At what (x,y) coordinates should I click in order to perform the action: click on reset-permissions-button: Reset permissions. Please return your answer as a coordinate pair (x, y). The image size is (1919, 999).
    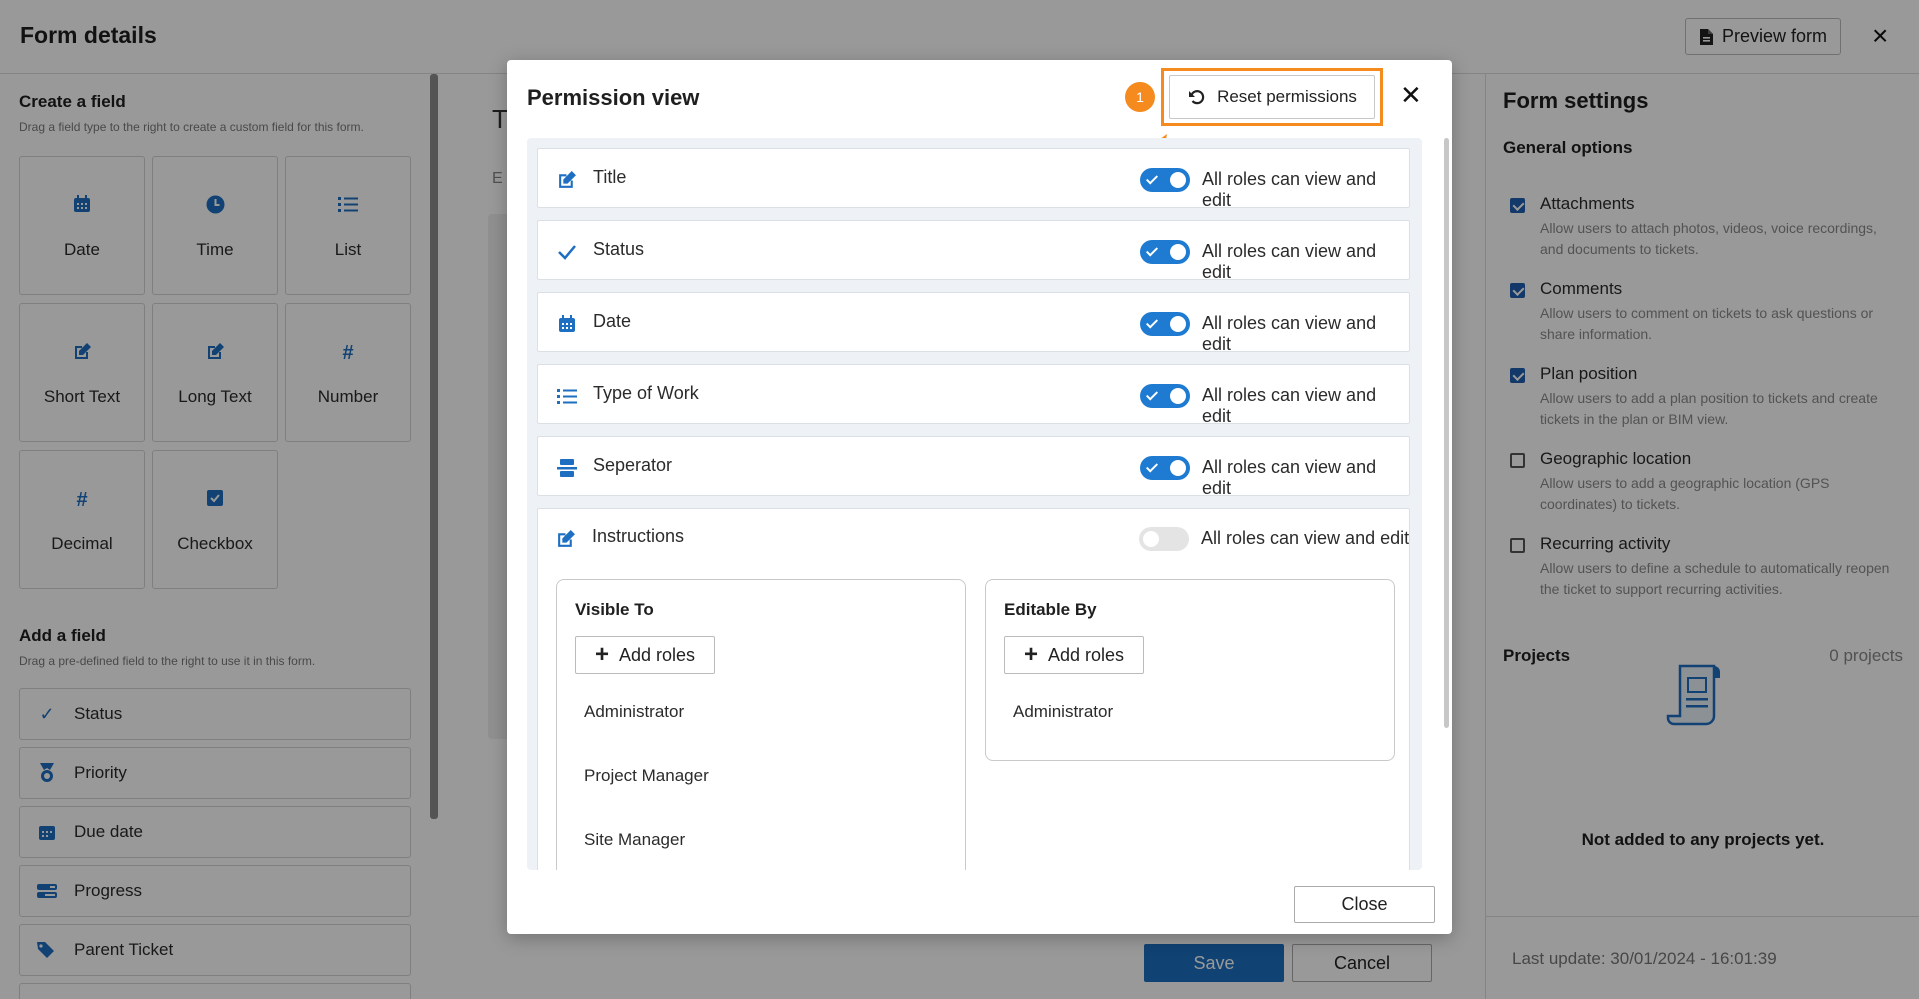
    Looking at the image, I should click on (1272, 97).